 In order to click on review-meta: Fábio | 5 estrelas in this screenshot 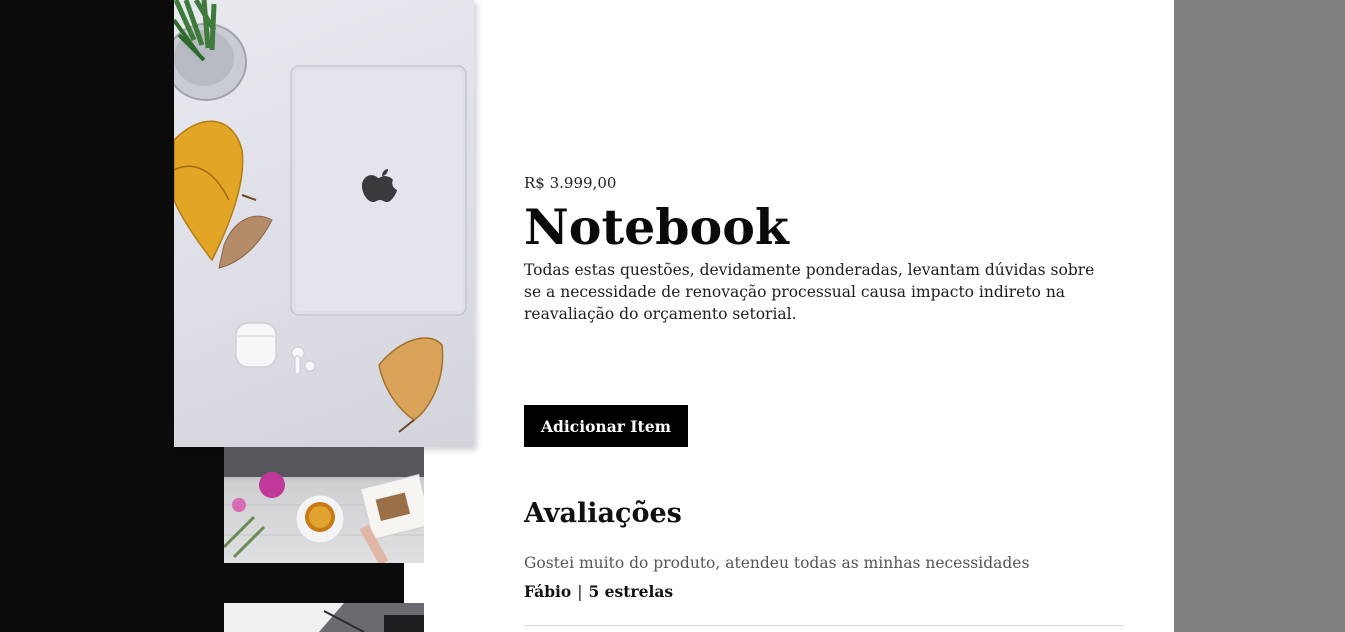, I will do `click(598, 591)`.